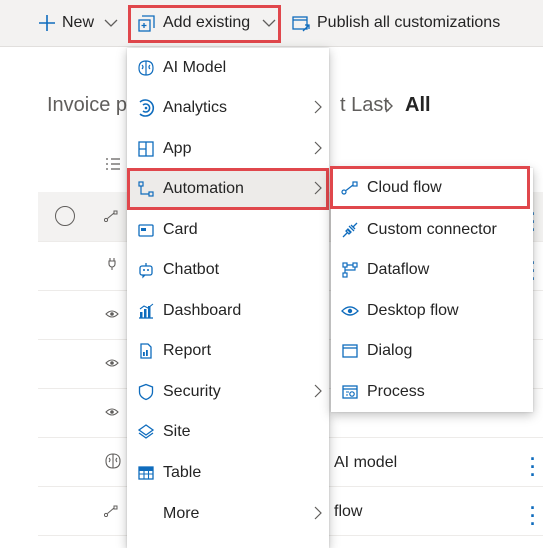  What do you see at coordinates (146, 108) in the screenshot?
I see `analytics-icon` at bounding box center [146, 108].